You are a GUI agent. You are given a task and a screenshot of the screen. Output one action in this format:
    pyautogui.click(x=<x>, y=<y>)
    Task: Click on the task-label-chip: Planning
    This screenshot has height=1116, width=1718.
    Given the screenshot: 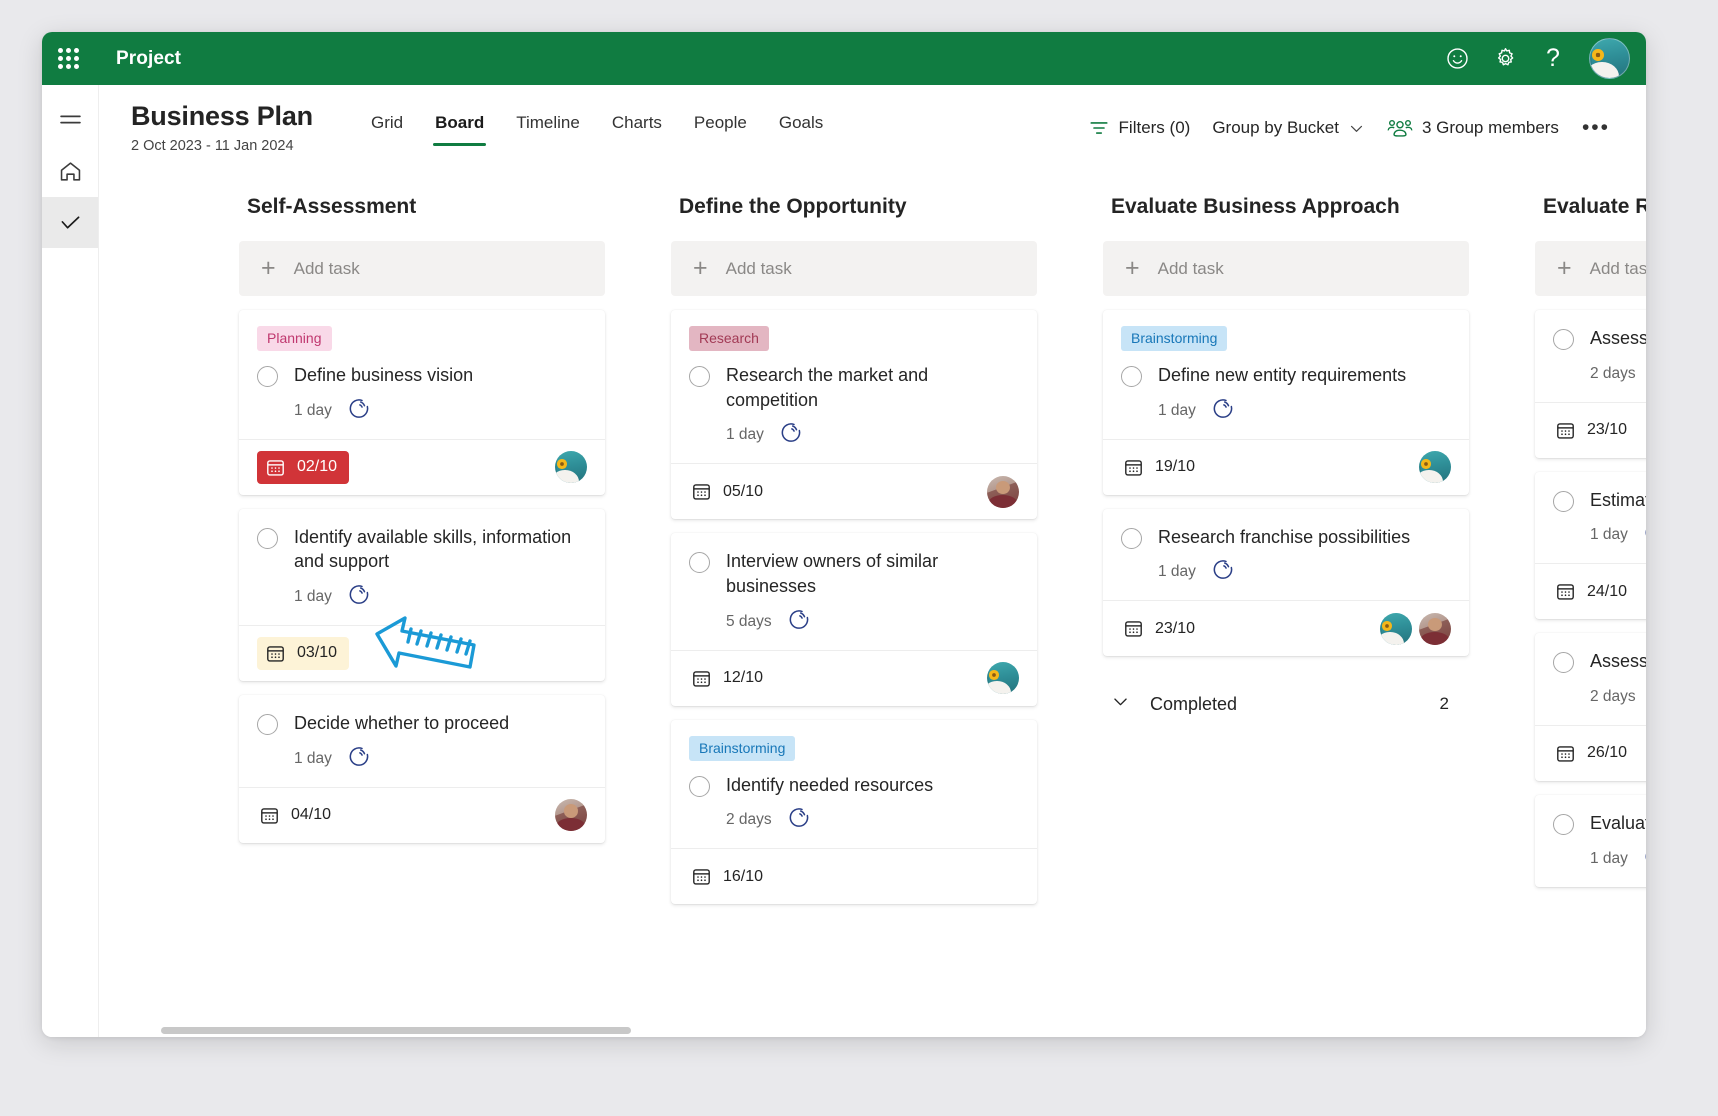 What is the action you would take?
    pyautogui.click(x=294, y=338)
    